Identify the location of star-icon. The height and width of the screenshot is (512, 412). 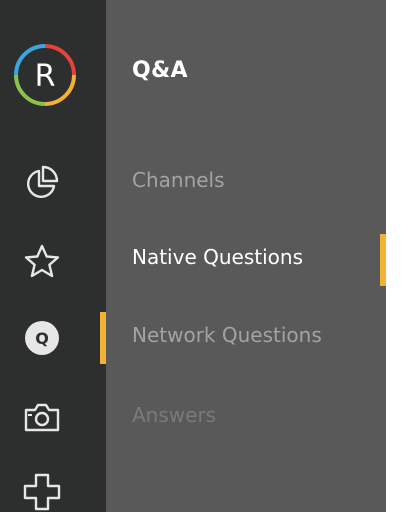
(42, 261).